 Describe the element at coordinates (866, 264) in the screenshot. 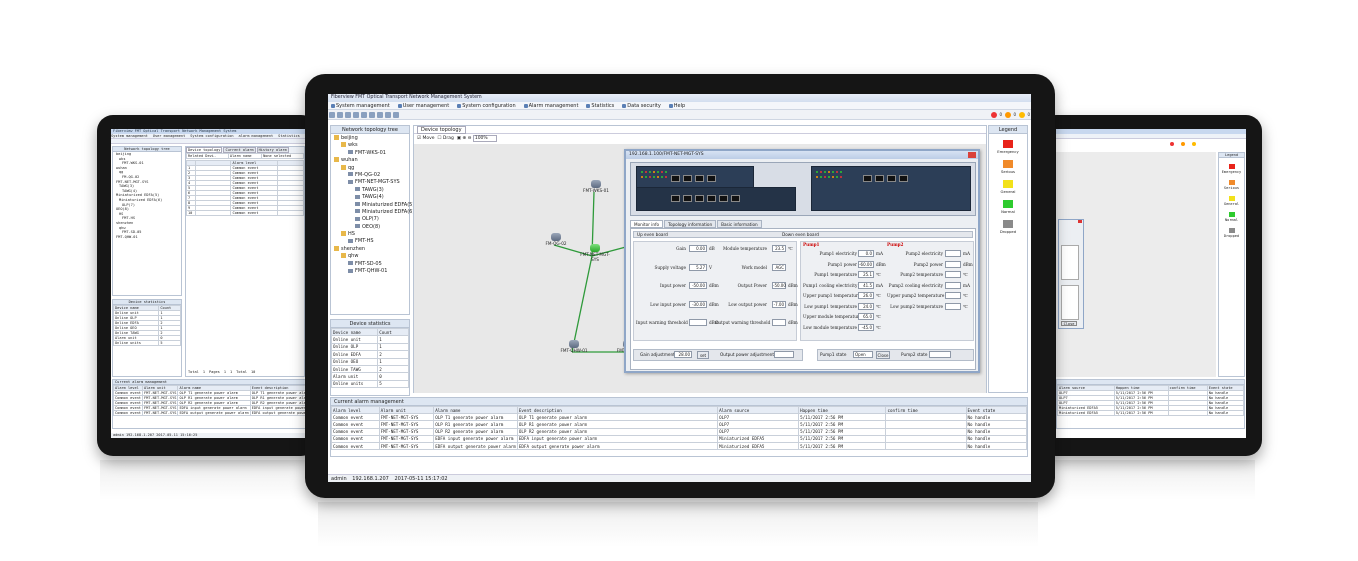

I see `field-value: -60.00` at that location.